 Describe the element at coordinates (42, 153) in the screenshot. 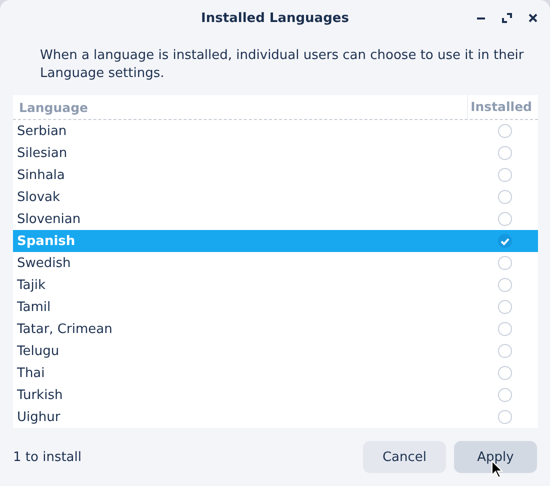

I see `language-name: Silesian` at that location.